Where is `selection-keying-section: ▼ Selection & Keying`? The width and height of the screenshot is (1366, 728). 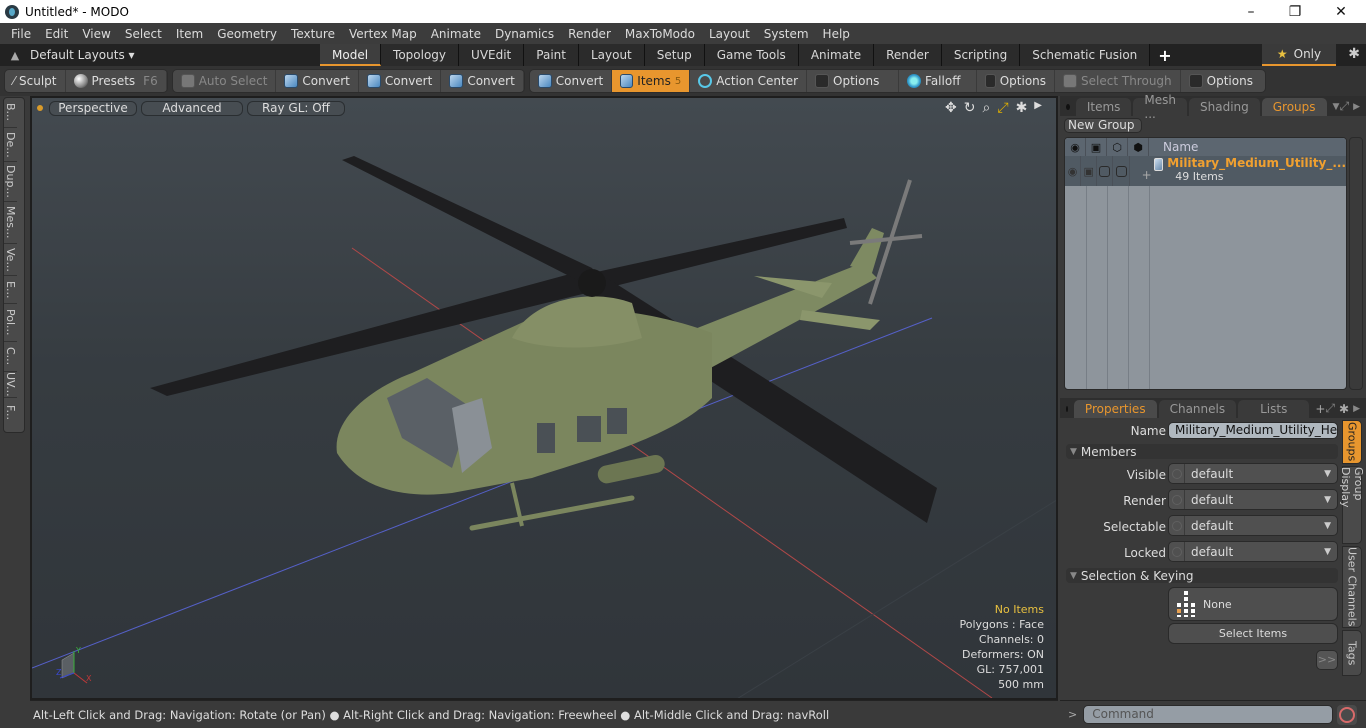 selection-keying-section: ▼ Selection & Keying is located at coordinates (1202, 575).